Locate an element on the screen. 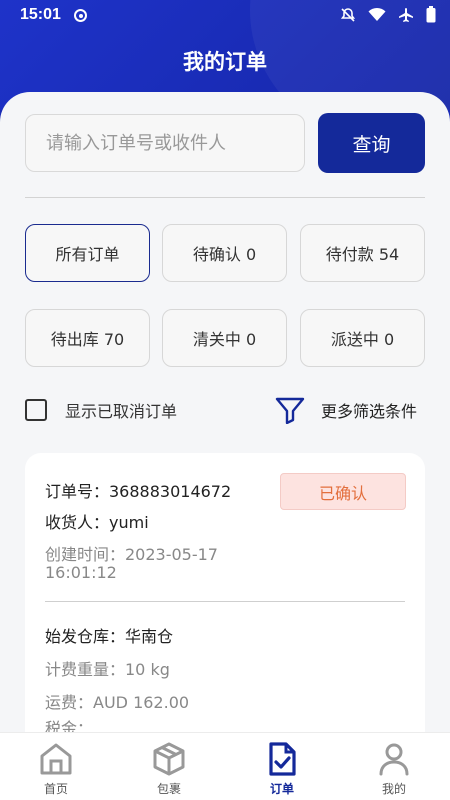 The height and width of the screenshot is (800, 450). record-icon is located at coordinates (80, 15).